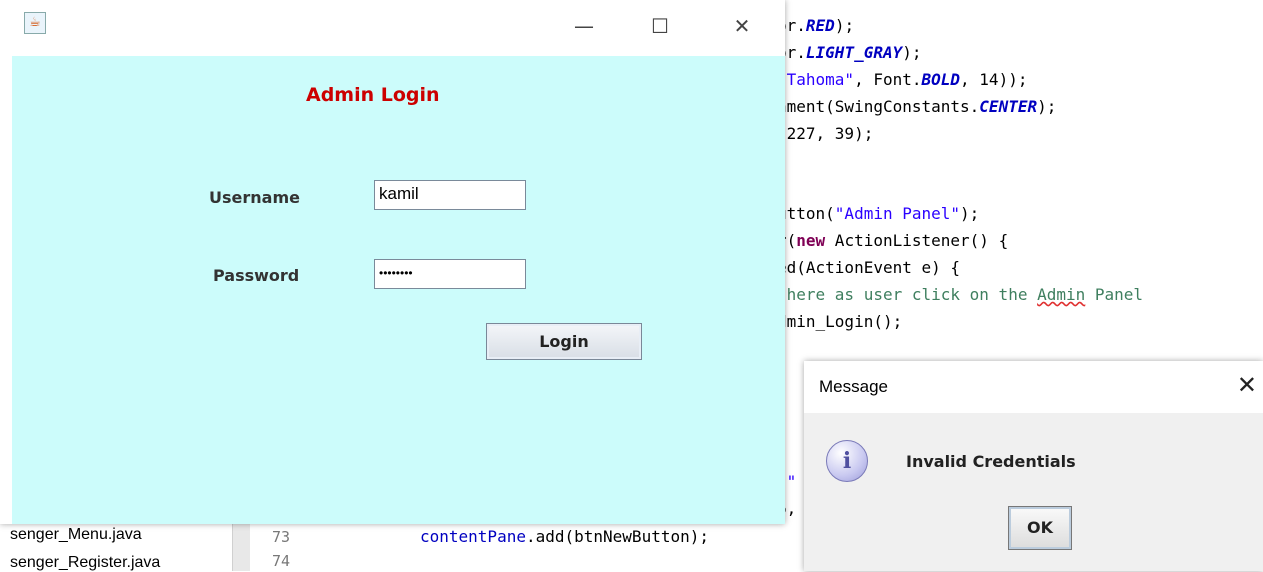  Describe the element at coordinates (917, 106) in the screenshot. I see `code-line-4: nment(SwingConstants.CENTER);` at that location.